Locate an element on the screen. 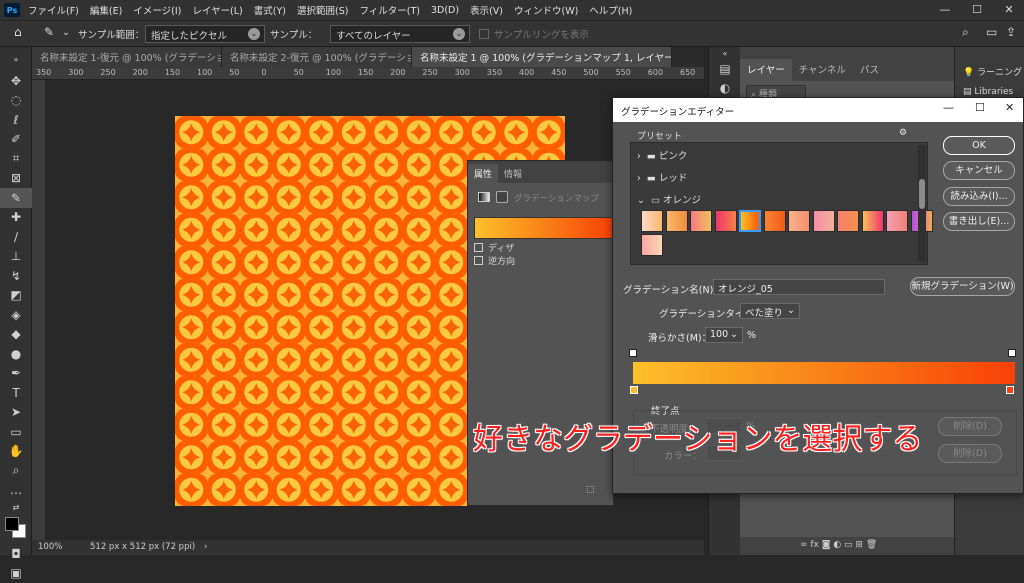 This screenshot has height=583, width=1024. color-icon: ◐ is located at coordinates (725, 89).